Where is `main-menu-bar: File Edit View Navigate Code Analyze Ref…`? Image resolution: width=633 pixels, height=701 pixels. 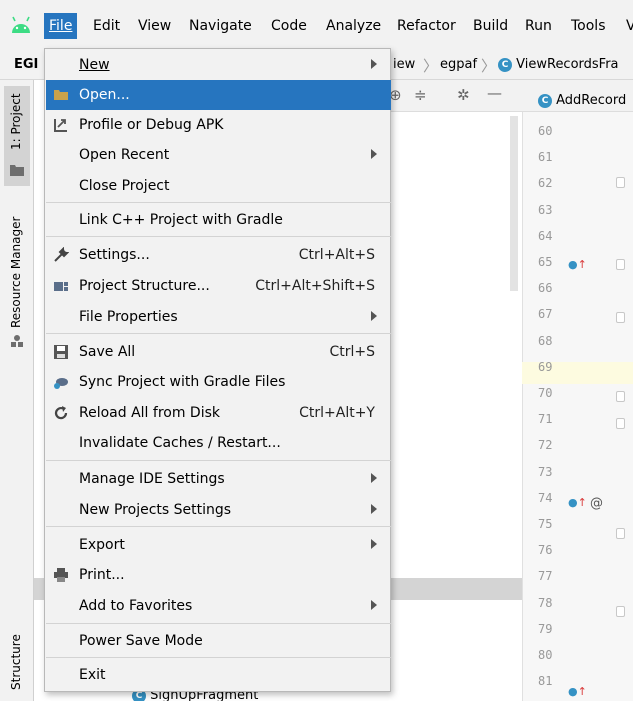 main-menu-bar: File Edit View Navigate Code Analyze Ref… is located at coordinates (316, 25).